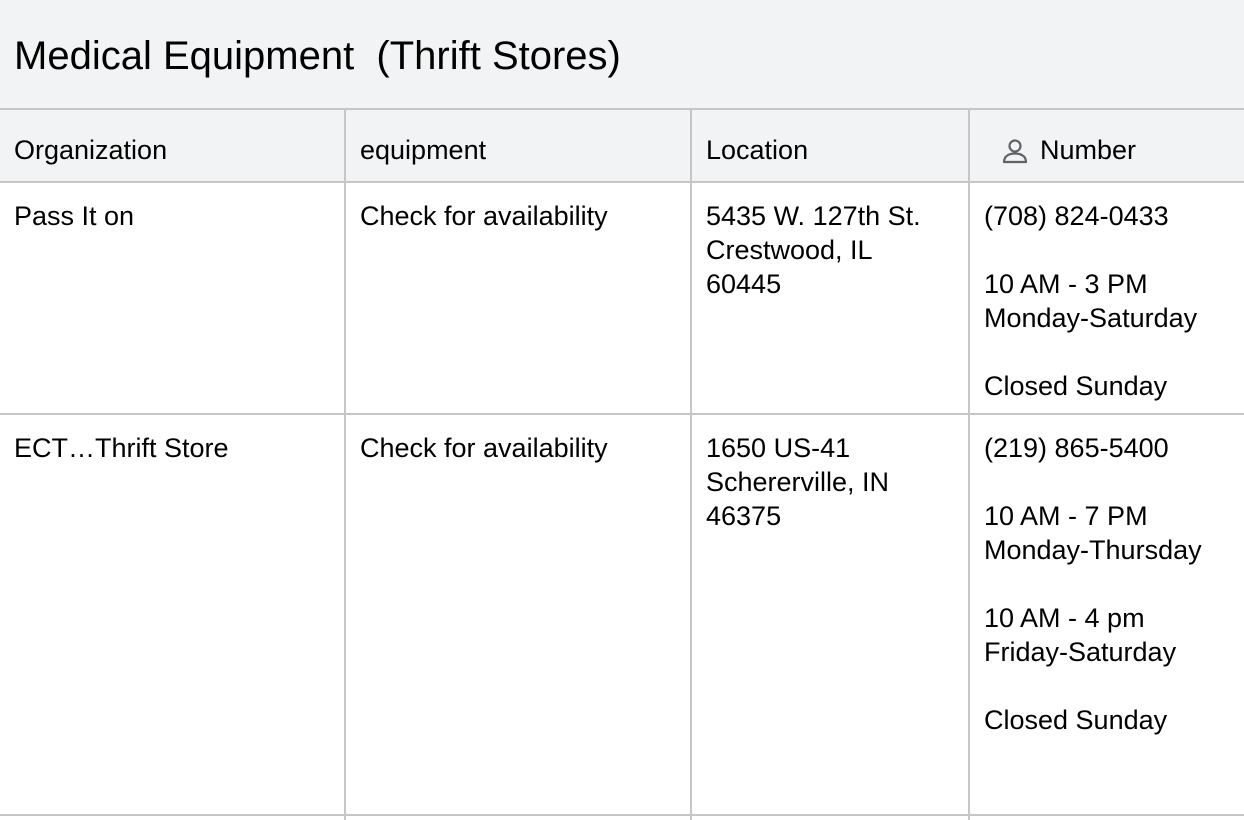 This screenshot has width=1244, height=820. What do you see at coordinates (317, 56) in the screenshot?
I see `sheet-title: Medical Equipment (Thrift Stores)` at bounding box center [317, 56].